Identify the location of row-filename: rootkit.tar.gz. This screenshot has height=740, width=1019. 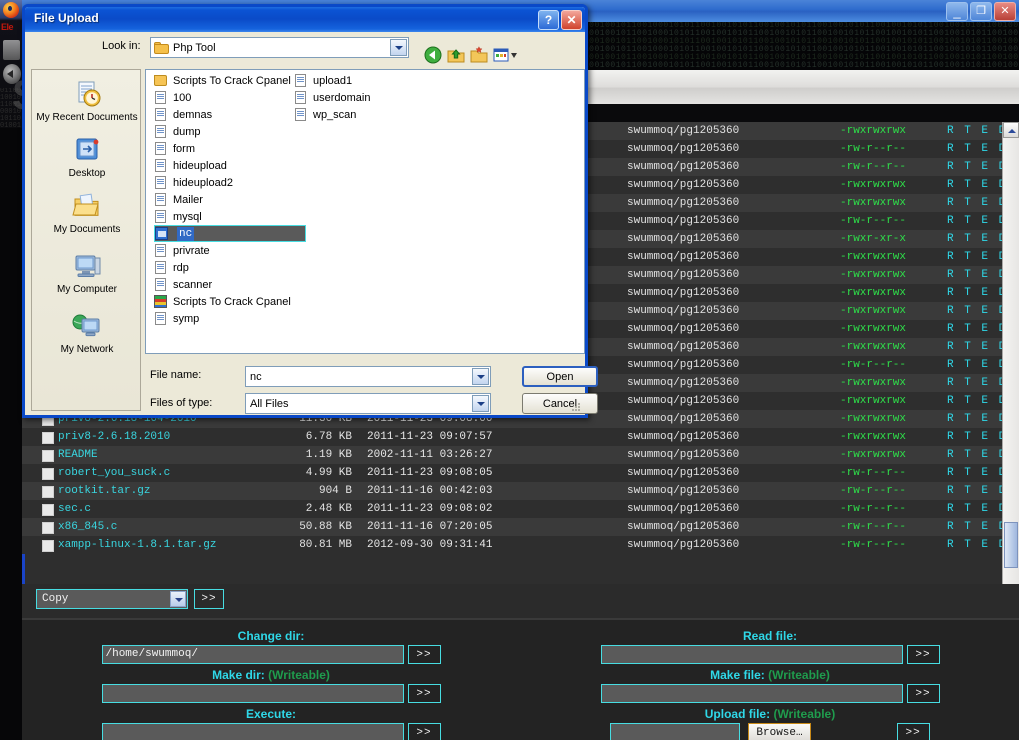
(104, 491).